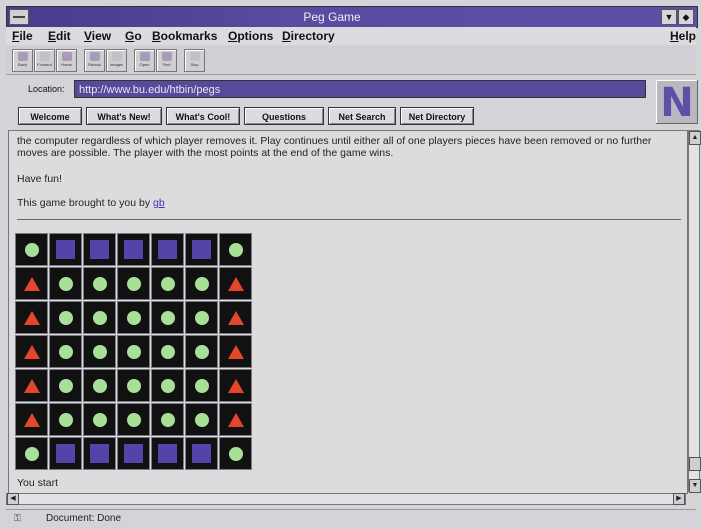  Describe the element at coordinates (159, 203) in the screenshot. I see `credit-link: gb` at that location.